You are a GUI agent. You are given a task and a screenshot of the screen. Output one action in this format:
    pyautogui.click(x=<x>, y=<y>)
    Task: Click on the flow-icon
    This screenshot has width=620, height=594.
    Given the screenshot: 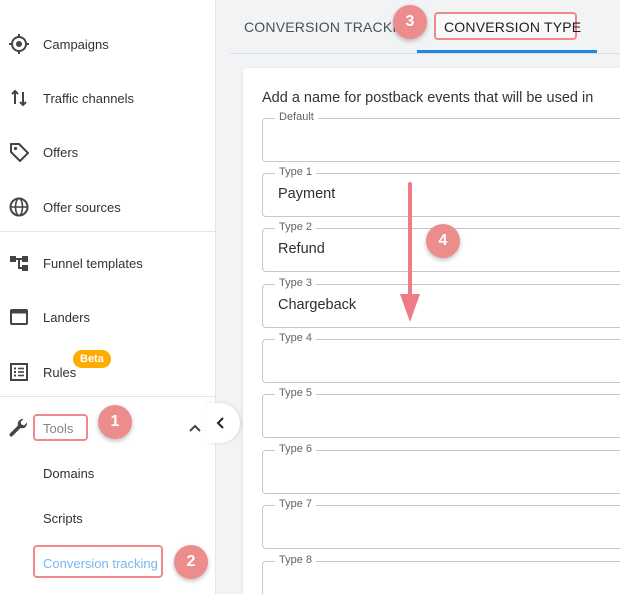 What is the action you would take?
    pyautogui.click(x=19, y=263)
    